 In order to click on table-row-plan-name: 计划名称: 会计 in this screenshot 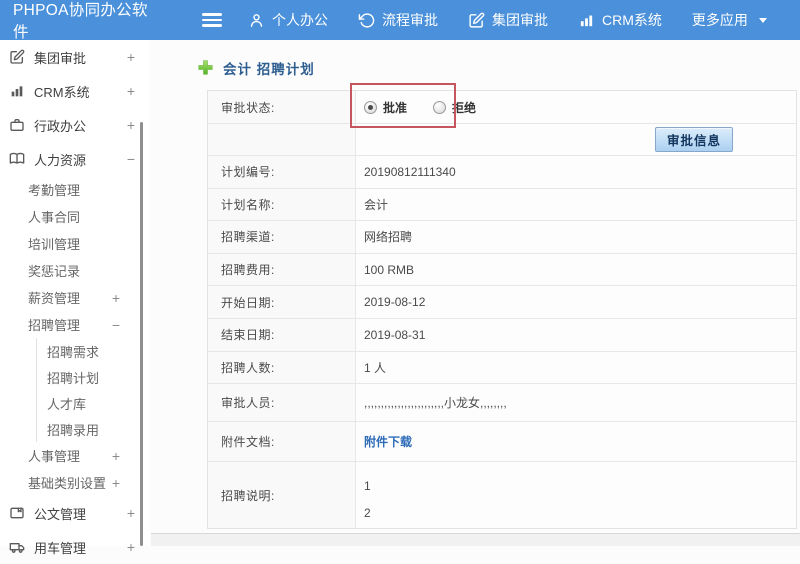, I will do `click(502, 205)`.